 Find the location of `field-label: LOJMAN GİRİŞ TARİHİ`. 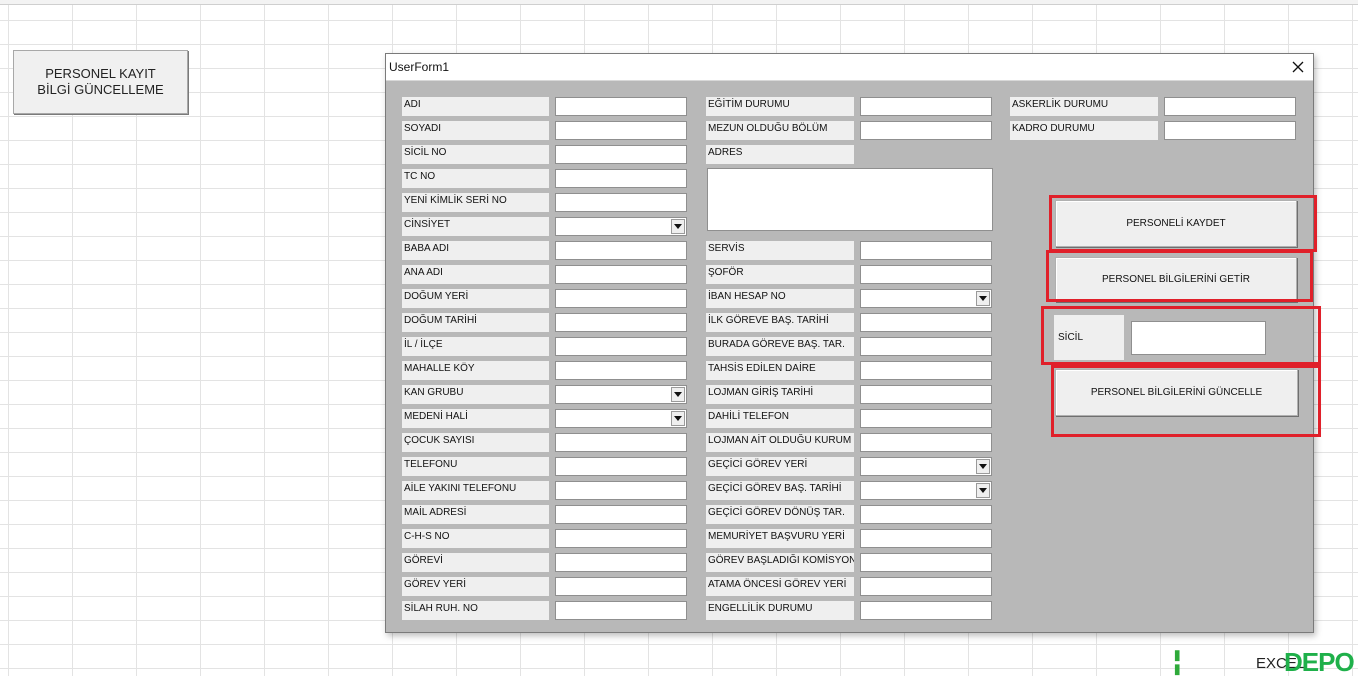

field-label: LOJMAN GİRİŞ TARİHİ is located at coordinates (780, 394).